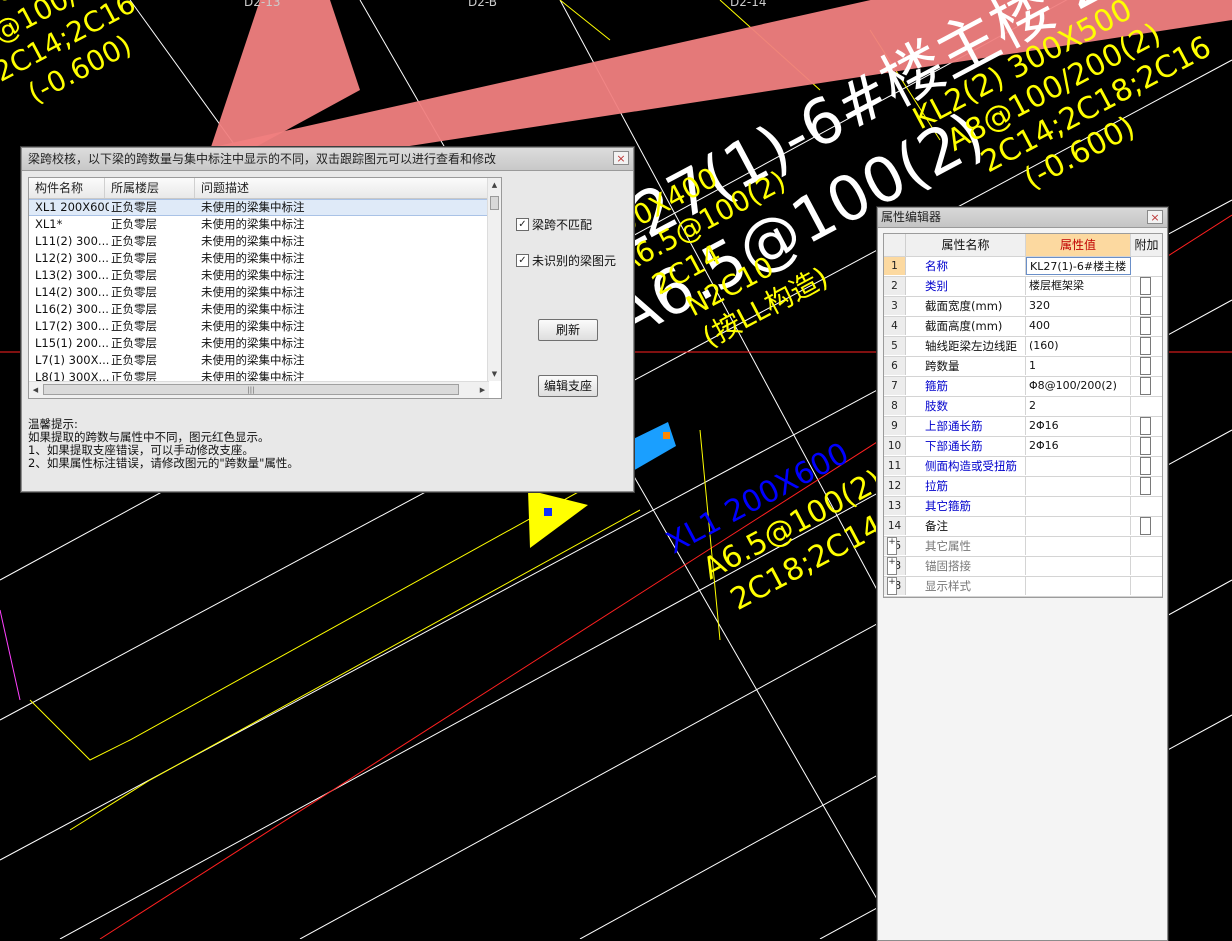 The height and width of the screenshot is (941, 1232). What do you see at coordinates (259, 258) in the screenshot?
I see `issue-row: L12(2) 300... 正负零层 未使用的梁集中标注` at bounding box center [259, 258].